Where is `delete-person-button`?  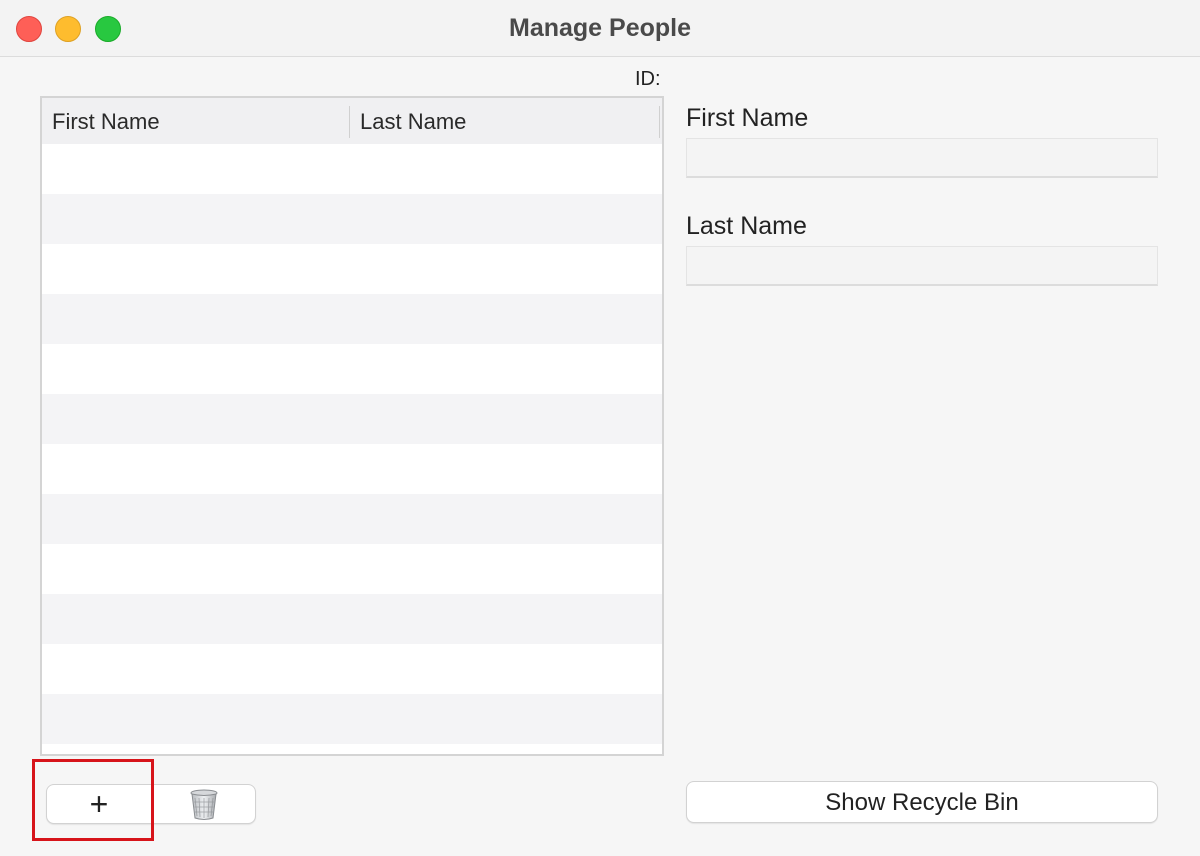 delete-person-button is located at coordinates (204, 804).